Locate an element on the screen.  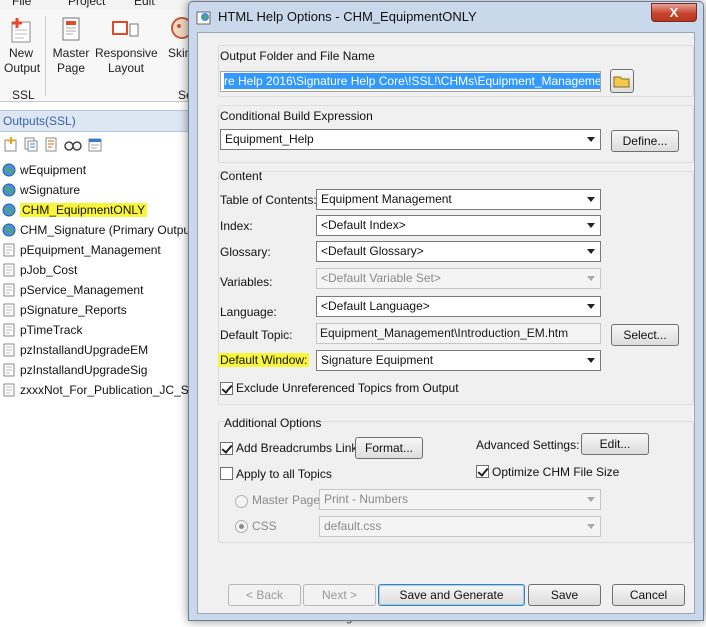
new-output-button: New Output is located at coordinates (21, 46).